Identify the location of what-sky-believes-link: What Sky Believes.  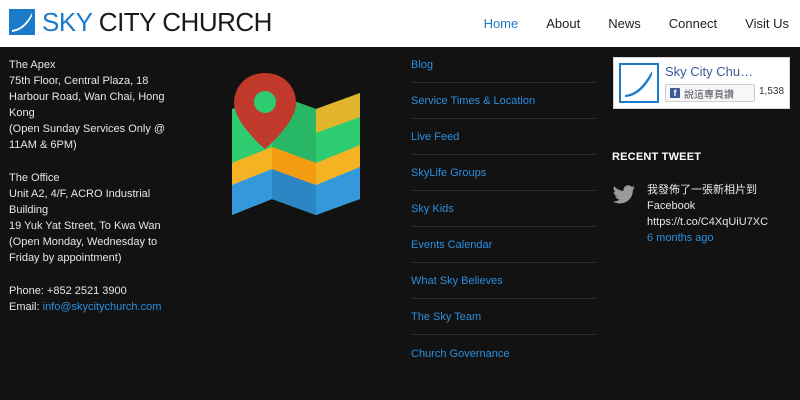
(457, 281).